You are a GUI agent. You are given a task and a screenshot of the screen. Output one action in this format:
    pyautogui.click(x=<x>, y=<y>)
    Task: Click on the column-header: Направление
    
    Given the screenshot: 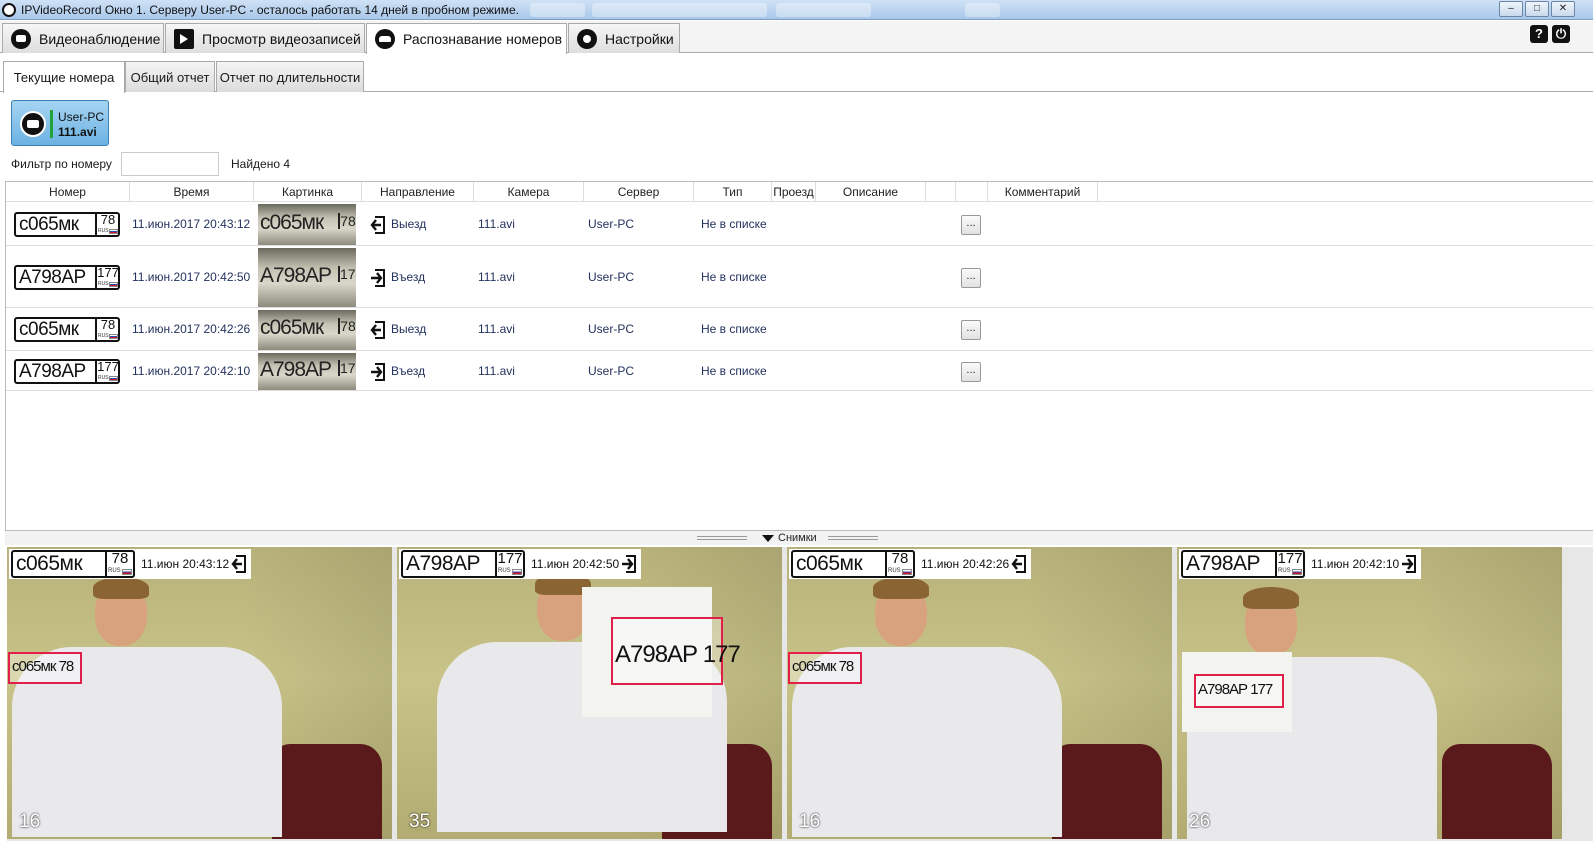 What is the action you would take?
    pyautogui.click(x=418, y=192)
    